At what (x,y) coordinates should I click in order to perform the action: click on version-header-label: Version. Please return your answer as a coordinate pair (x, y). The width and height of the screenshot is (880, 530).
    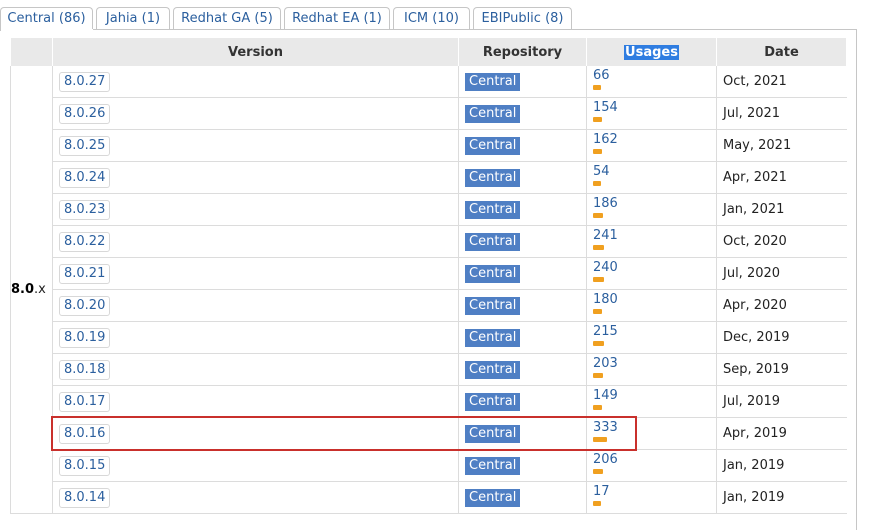
    Looking at the image, I should click on (255, 52).